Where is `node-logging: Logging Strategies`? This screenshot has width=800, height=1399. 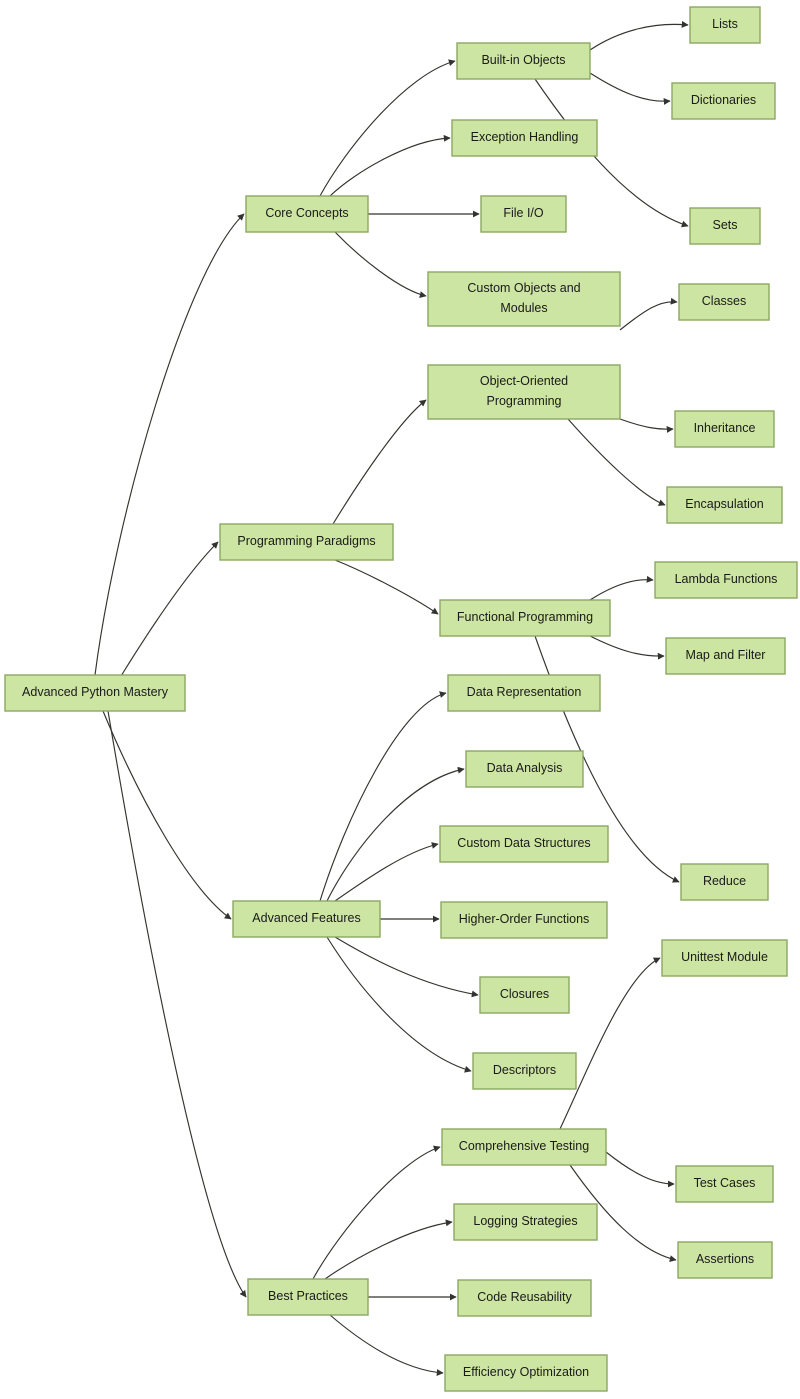 node-logging: Logging Strategies is located at coordinates (525, 1222).